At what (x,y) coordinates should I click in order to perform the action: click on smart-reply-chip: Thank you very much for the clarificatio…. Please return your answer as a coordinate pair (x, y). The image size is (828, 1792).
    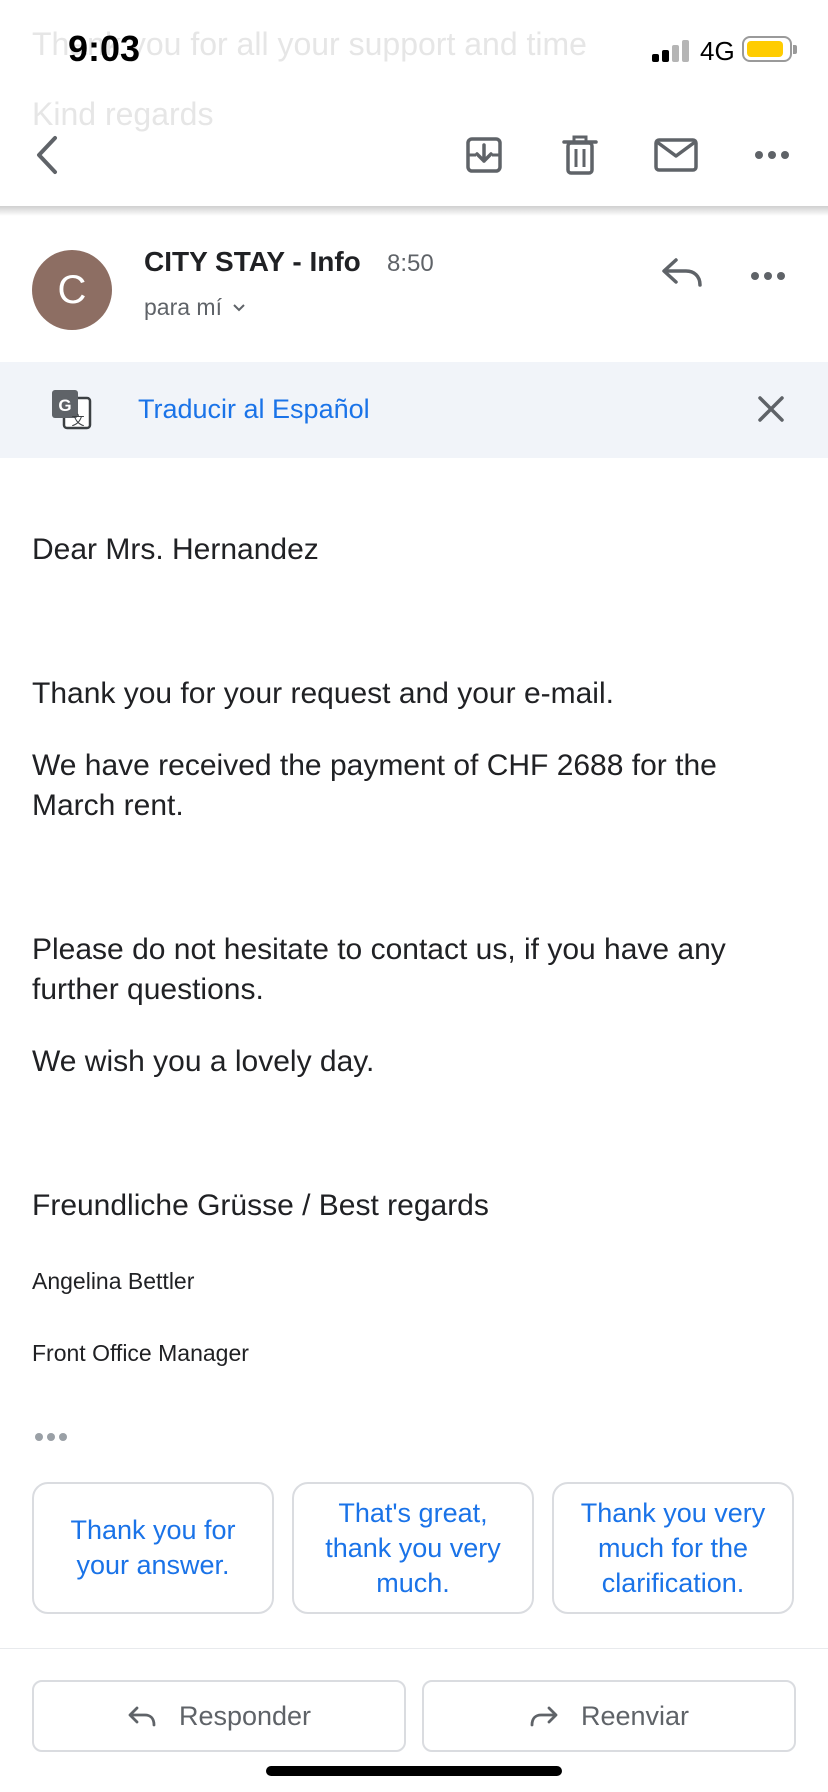
    Looking at the image, I should click on (673, 1548).